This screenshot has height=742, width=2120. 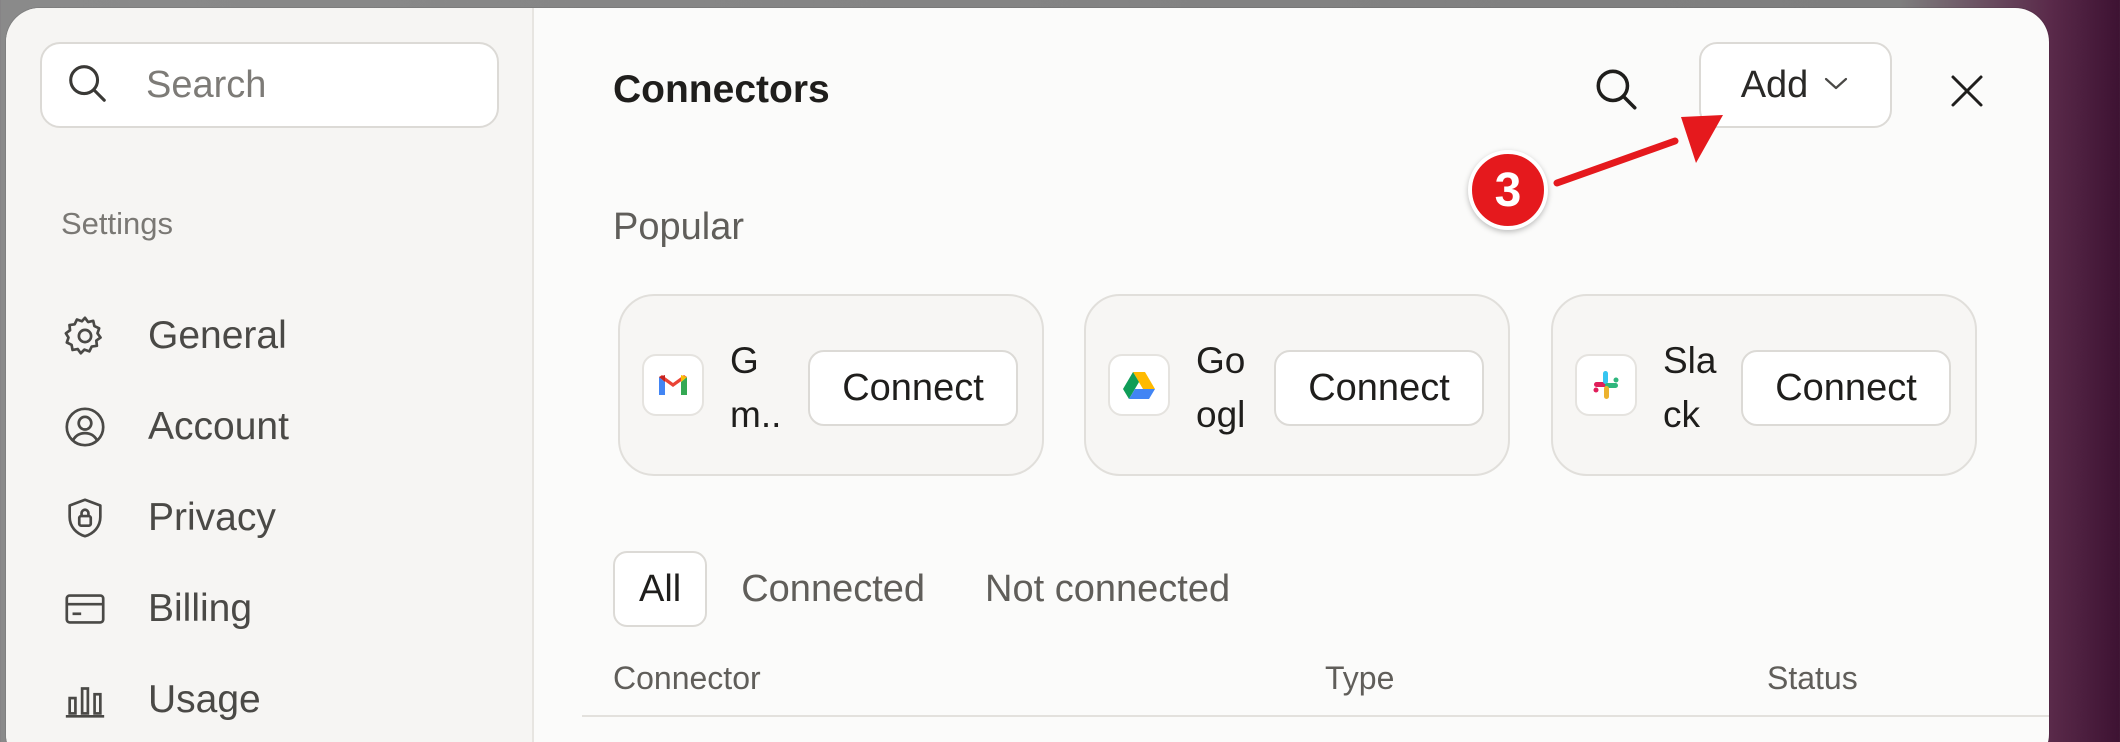 I want to click on connector-name: G m.., so click(x=756, y=387).